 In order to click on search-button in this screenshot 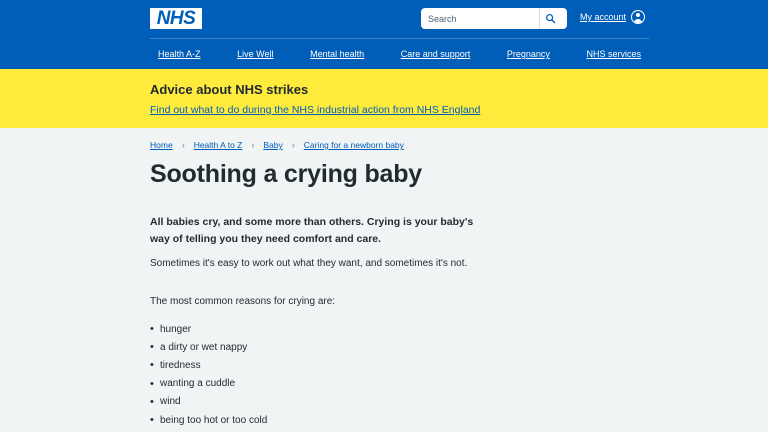, I will do `click(550, 18)`.